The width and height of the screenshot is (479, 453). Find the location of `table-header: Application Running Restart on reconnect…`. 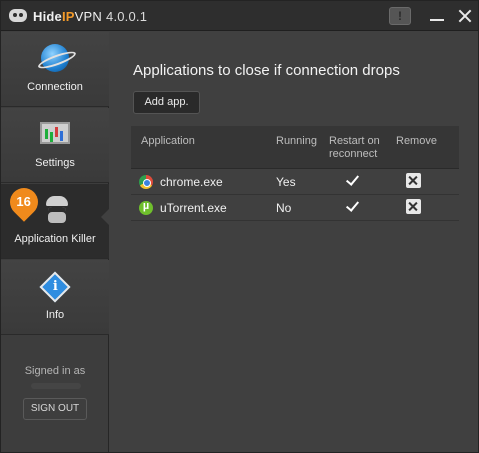

table-header: Application Running Restart on reconnect… is located at coordinates (295, 147).